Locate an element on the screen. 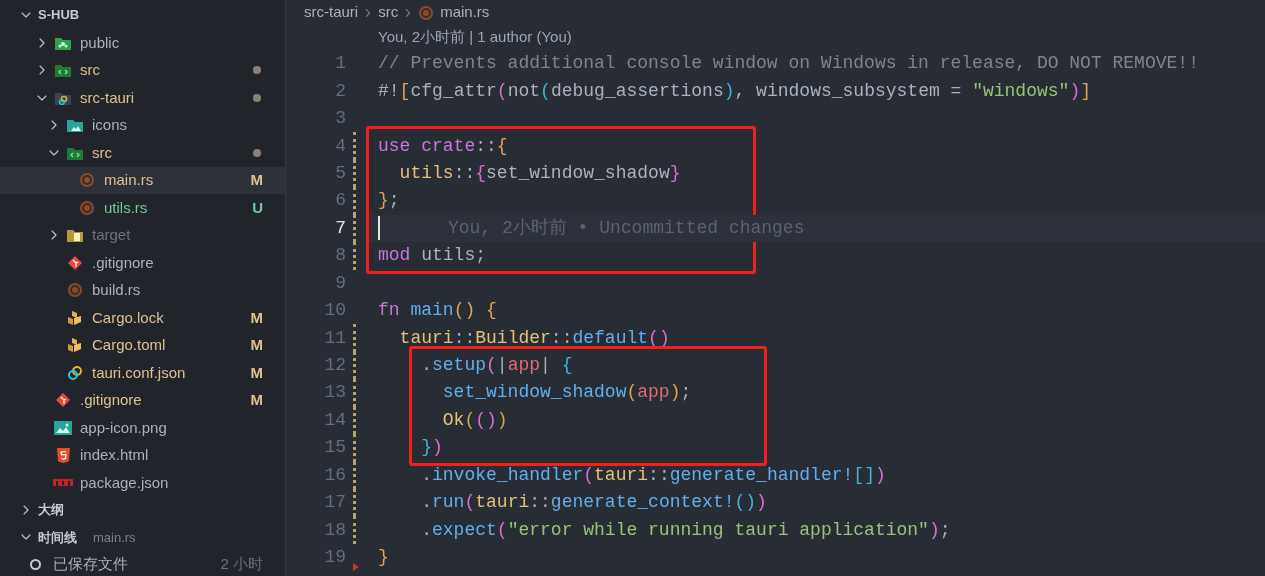 The image size is (1265, 576). code-line: }) is located at coordinates (432, 448).